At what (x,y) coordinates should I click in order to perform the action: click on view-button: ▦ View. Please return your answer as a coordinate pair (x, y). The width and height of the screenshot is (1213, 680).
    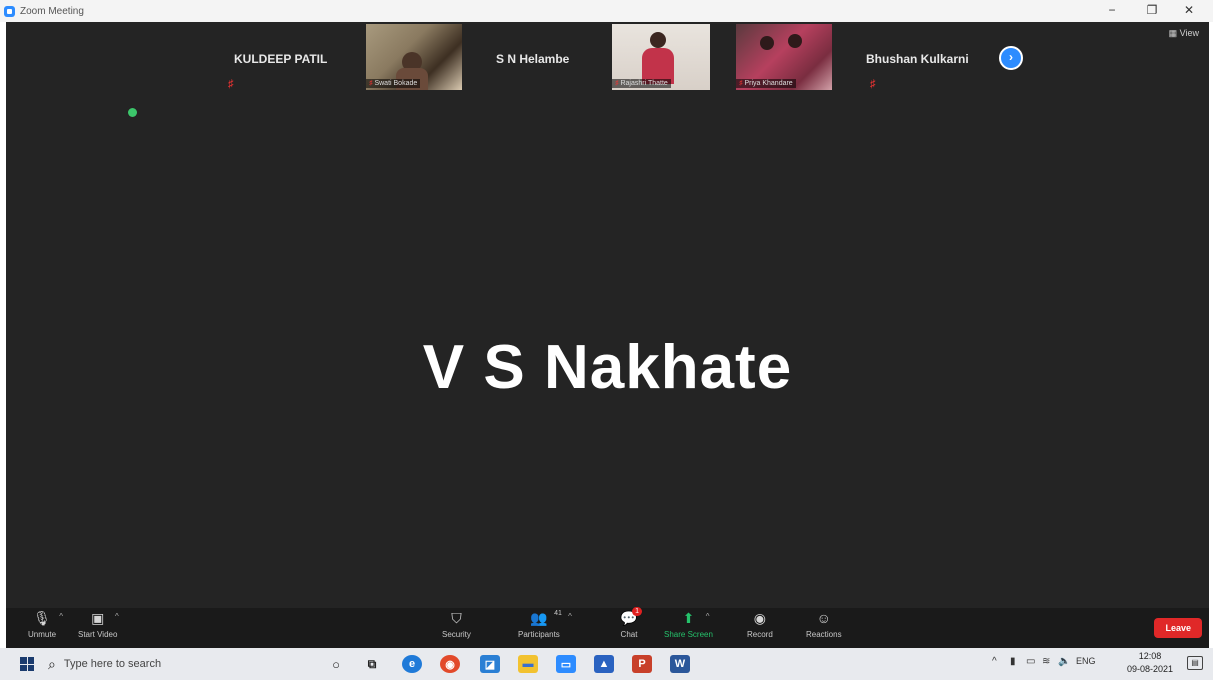
    Looking at the image, I should click on (1184, 33).